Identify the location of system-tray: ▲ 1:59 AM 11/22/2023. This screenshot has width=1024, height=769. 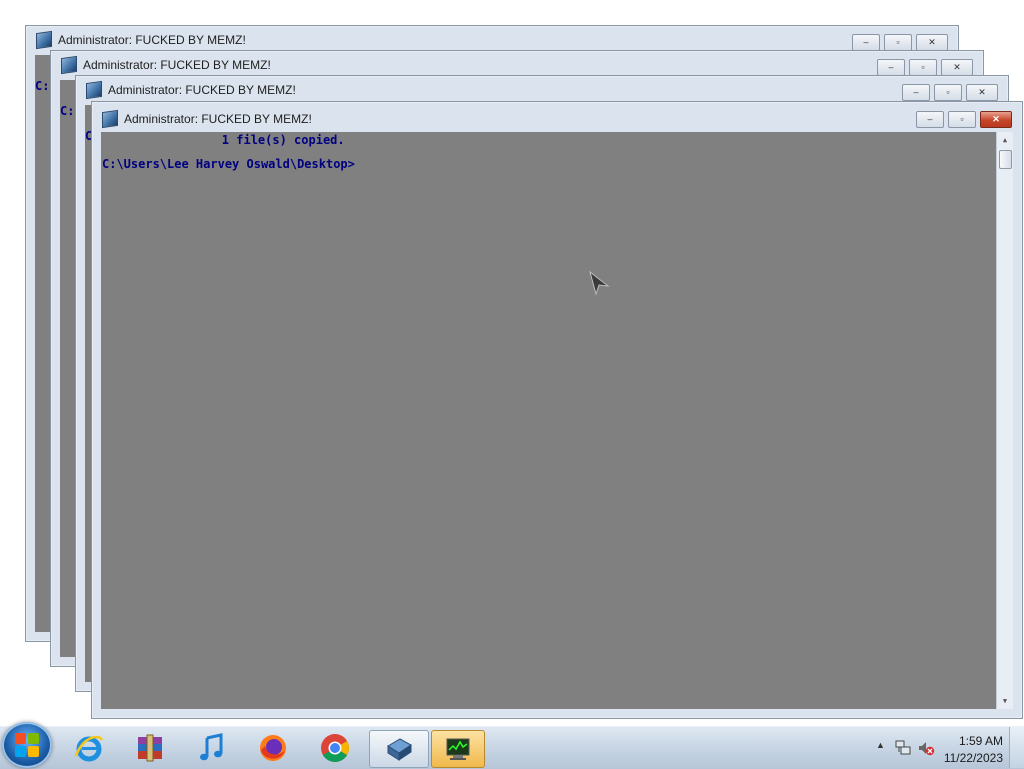
(944, 747).